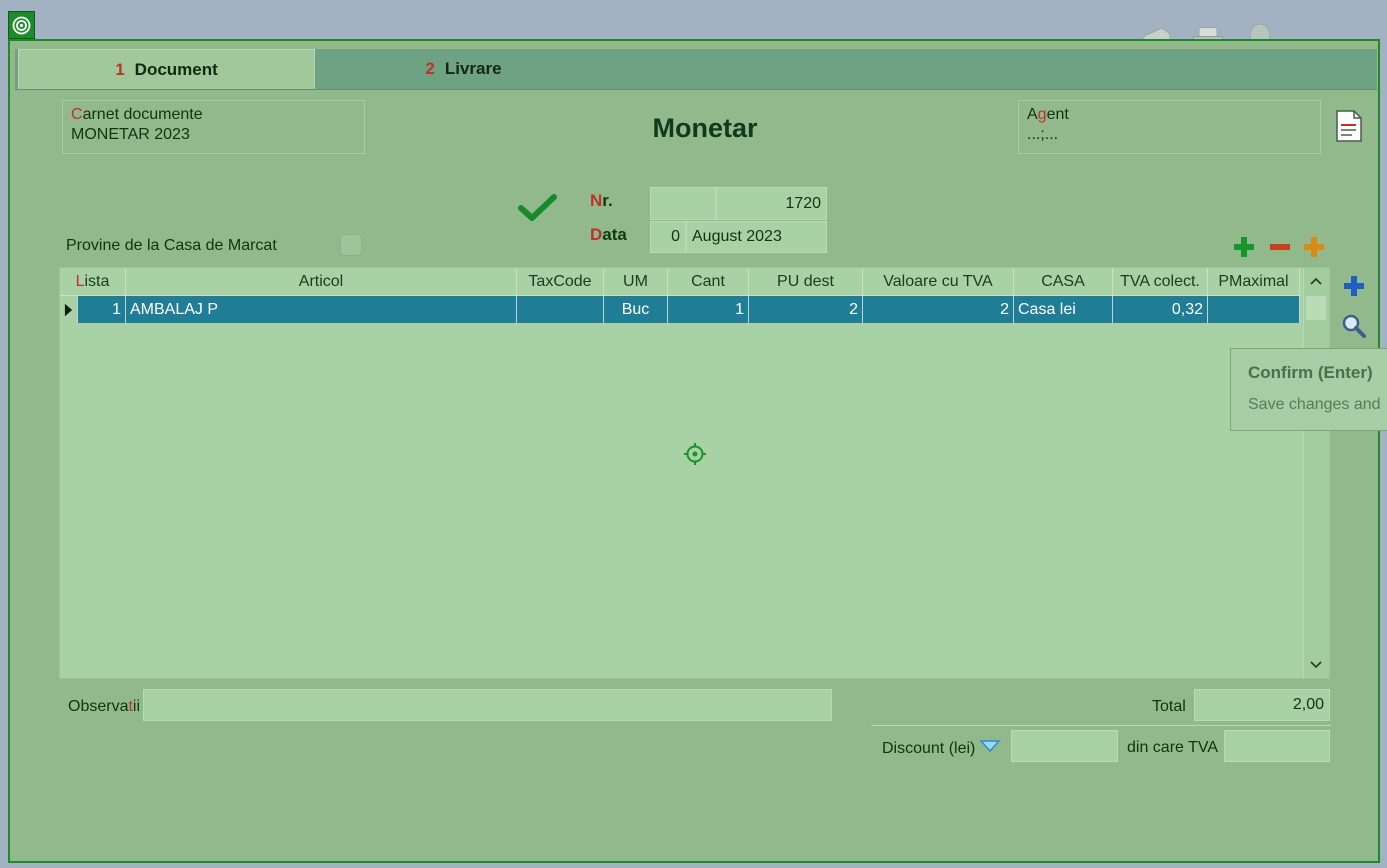 Image resolution: width=1387 pixels, height=868 pixels. What do you see at coordinates (1169, 706) in the screenshot?
I see `total-label: Total` at bounding box center [1169, 706].